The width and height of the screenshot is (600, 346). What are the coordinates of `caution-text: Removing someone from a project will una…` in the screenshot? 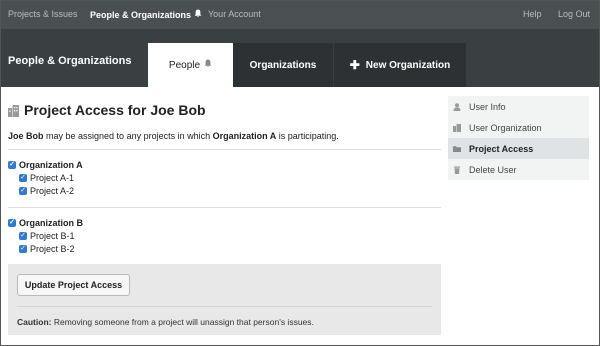 It's located at (182, 322).